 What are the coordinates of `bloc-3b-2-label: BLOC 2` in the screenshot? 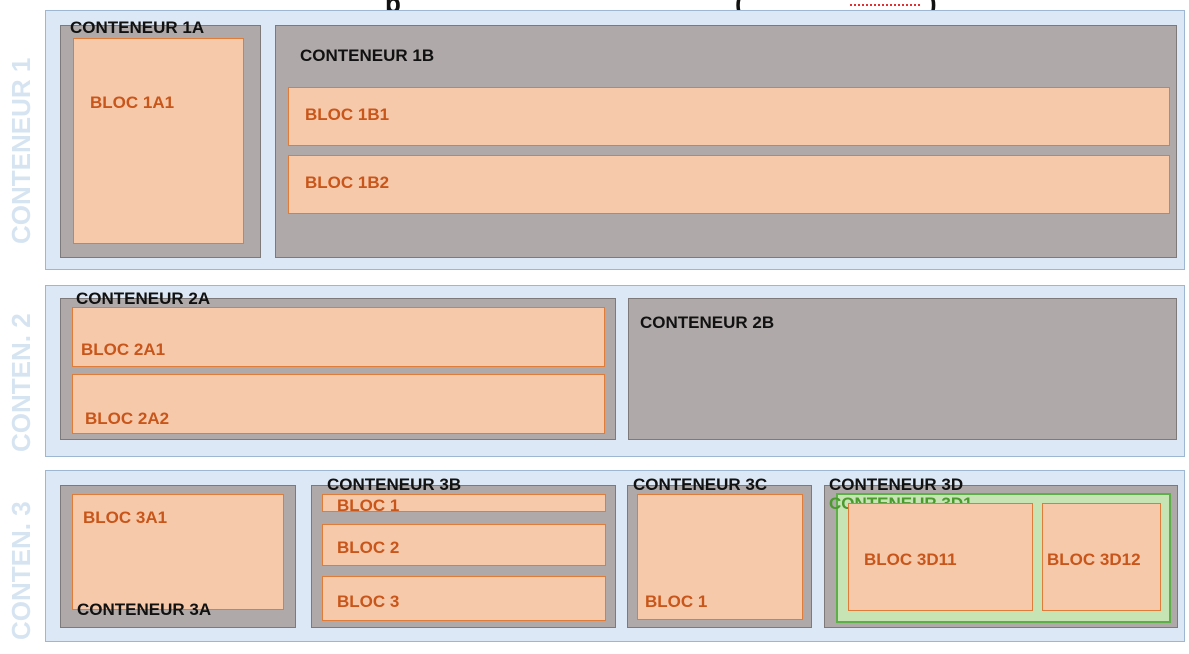 It's located at (368, 547).